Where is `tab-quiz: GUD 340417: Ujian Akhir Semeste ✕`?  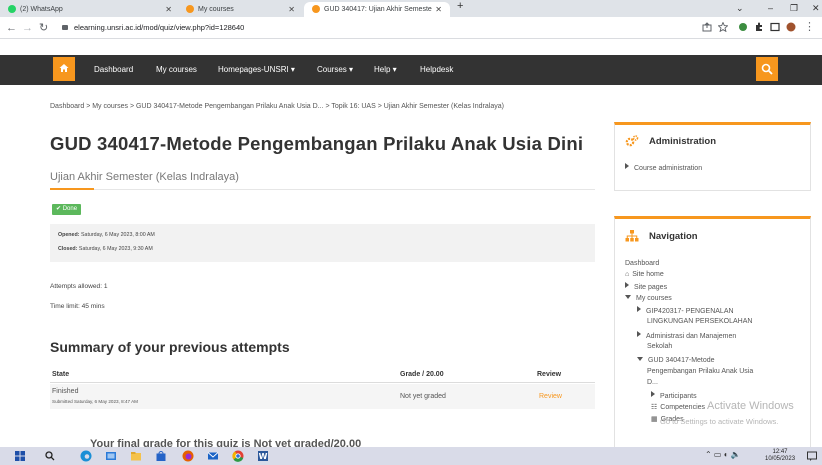
tab-quiz: GUD 340417: Ujian Akhir Semeste ✕ is located at coordinates (377, 9).